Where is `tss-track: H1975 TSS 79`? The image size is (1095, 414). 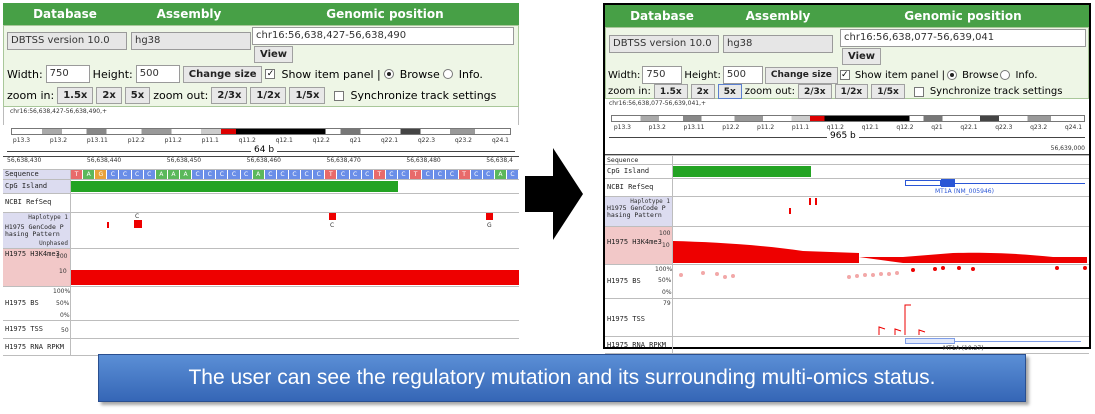
tss-track: H1975 TSS 79 is located at coordinates (847, 317).